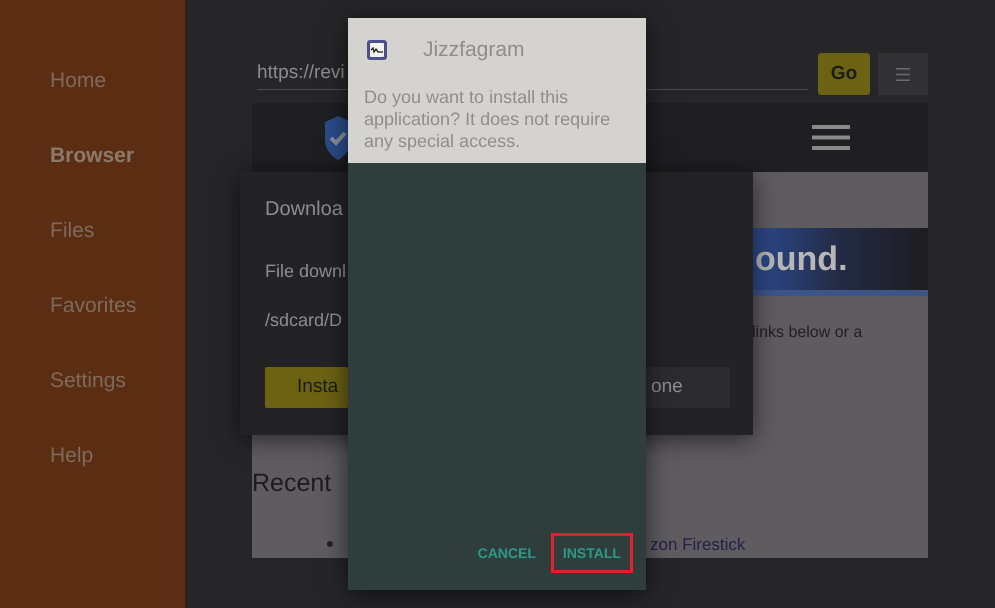  What do you see at coordinates (507, 553) in the screenshot?
I see `cancel-button: CANCEL` at bounding box center [507, 553].